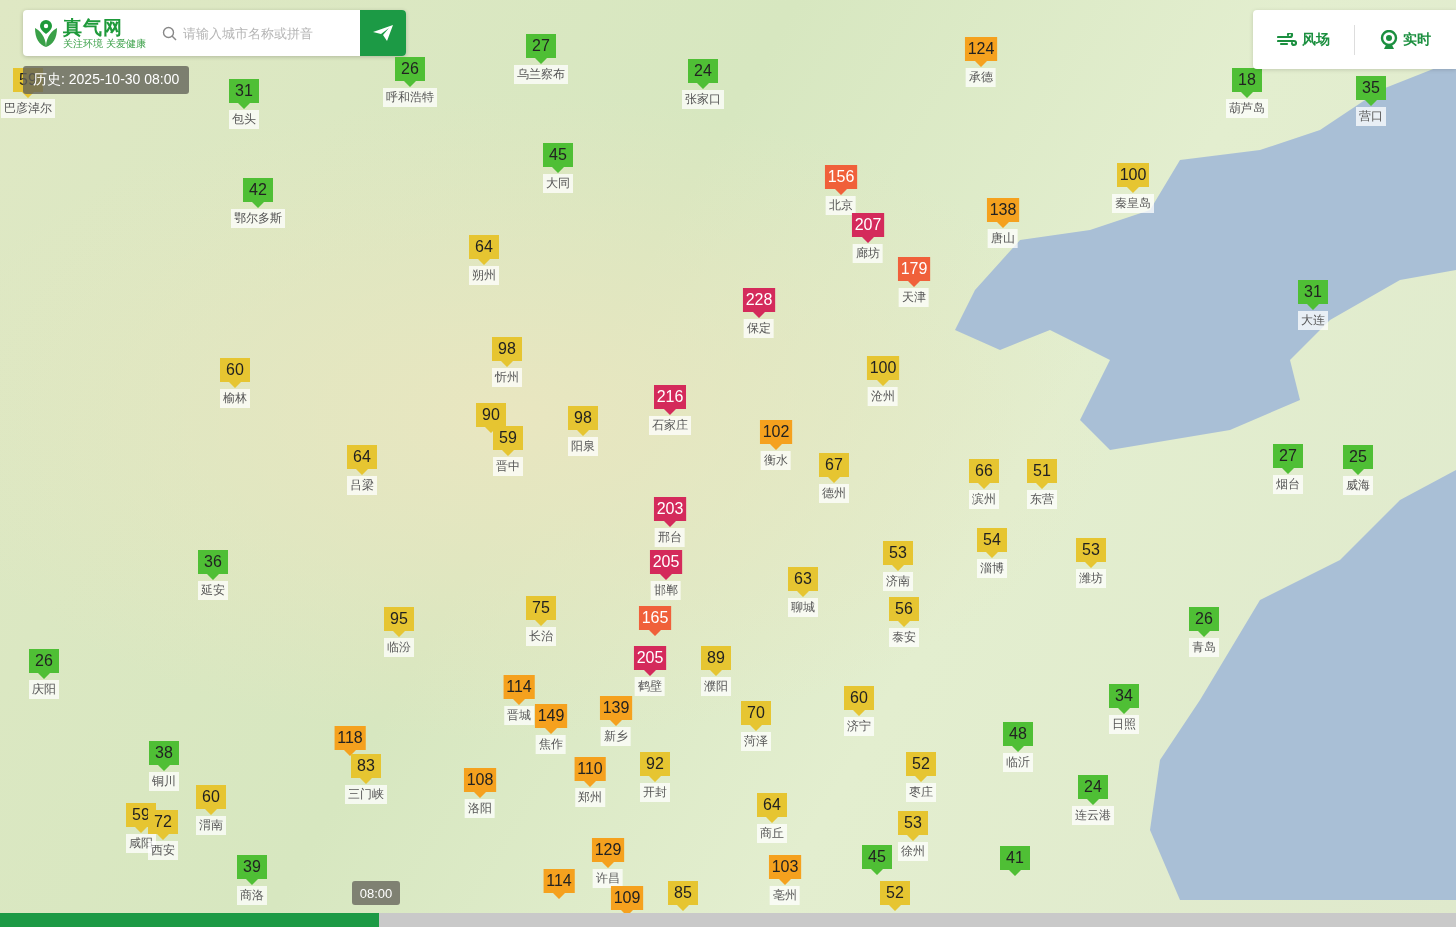  What do you see at coordinates (608, 878) in the screenshot?
I see `city-label: 许昌` at bounding box center [608, 878].